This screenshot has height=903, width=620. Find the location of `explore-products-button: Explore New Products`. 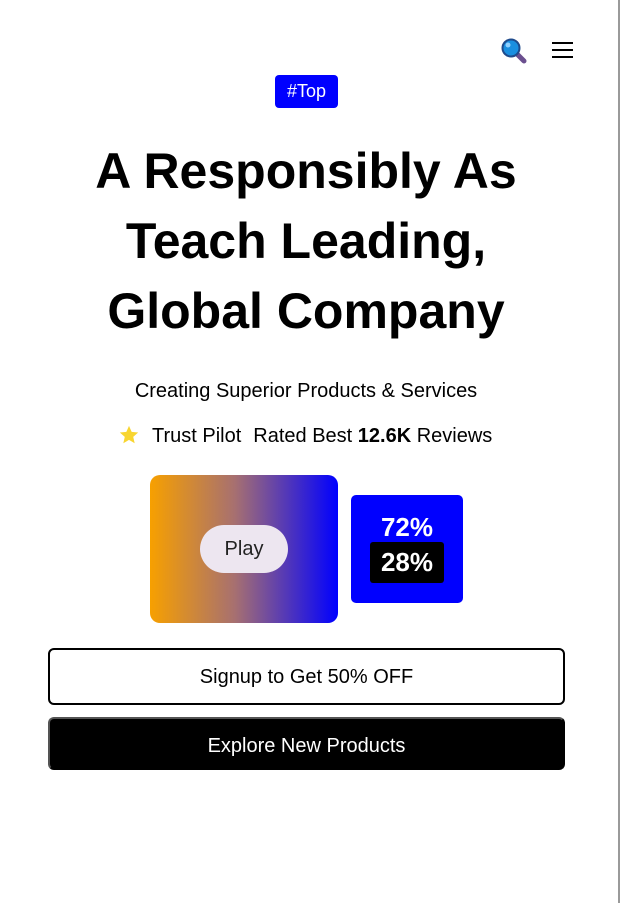

explore-products-button: Explore New Products is located at coordinates (306, 743).